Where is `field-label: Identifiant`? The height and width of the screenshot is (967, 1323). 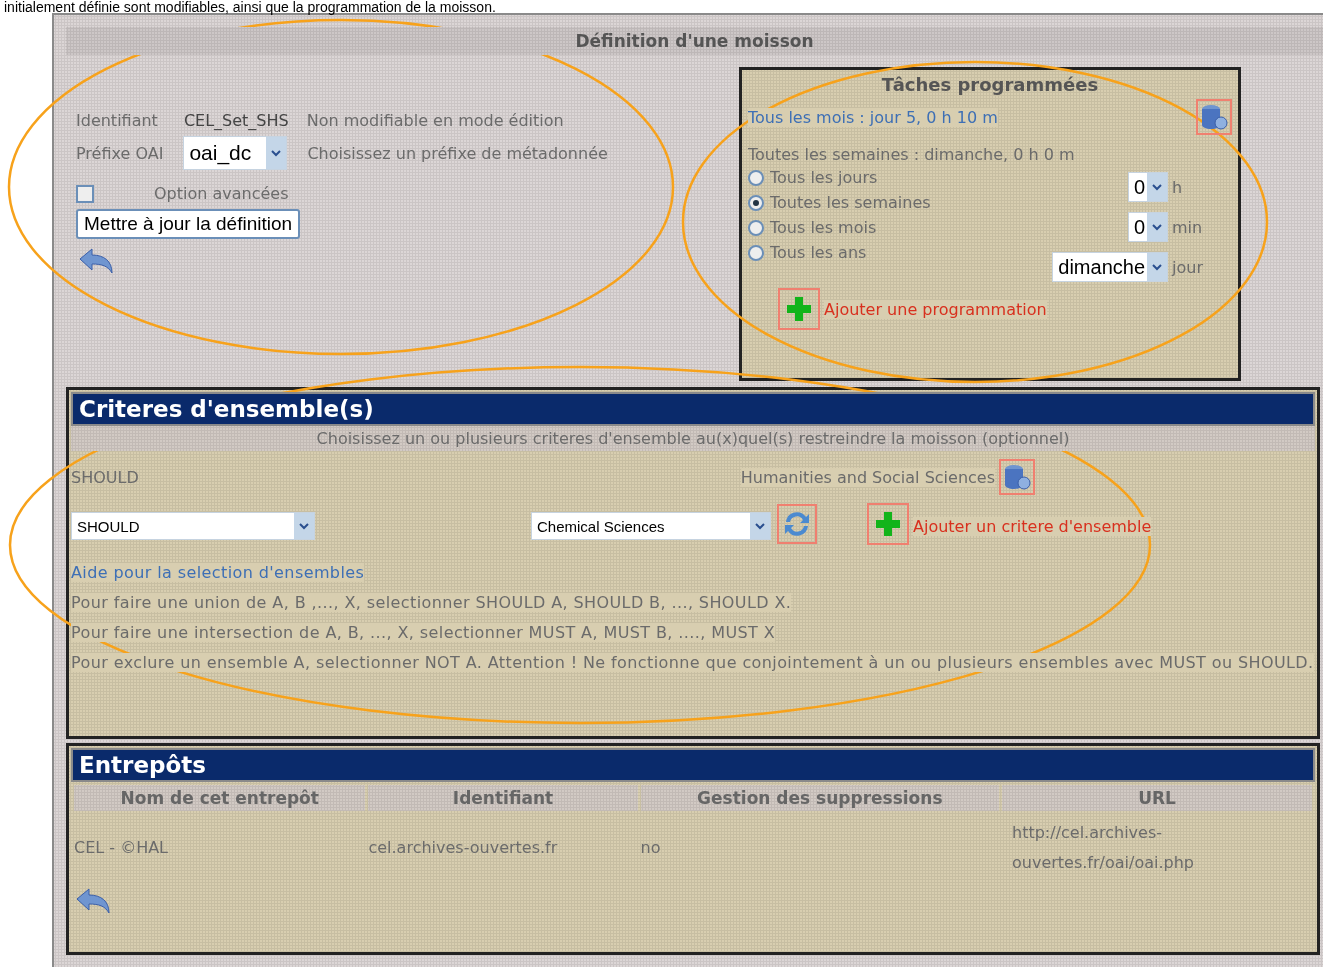
field-label: Identifiant is located at coordinates (117, 120).